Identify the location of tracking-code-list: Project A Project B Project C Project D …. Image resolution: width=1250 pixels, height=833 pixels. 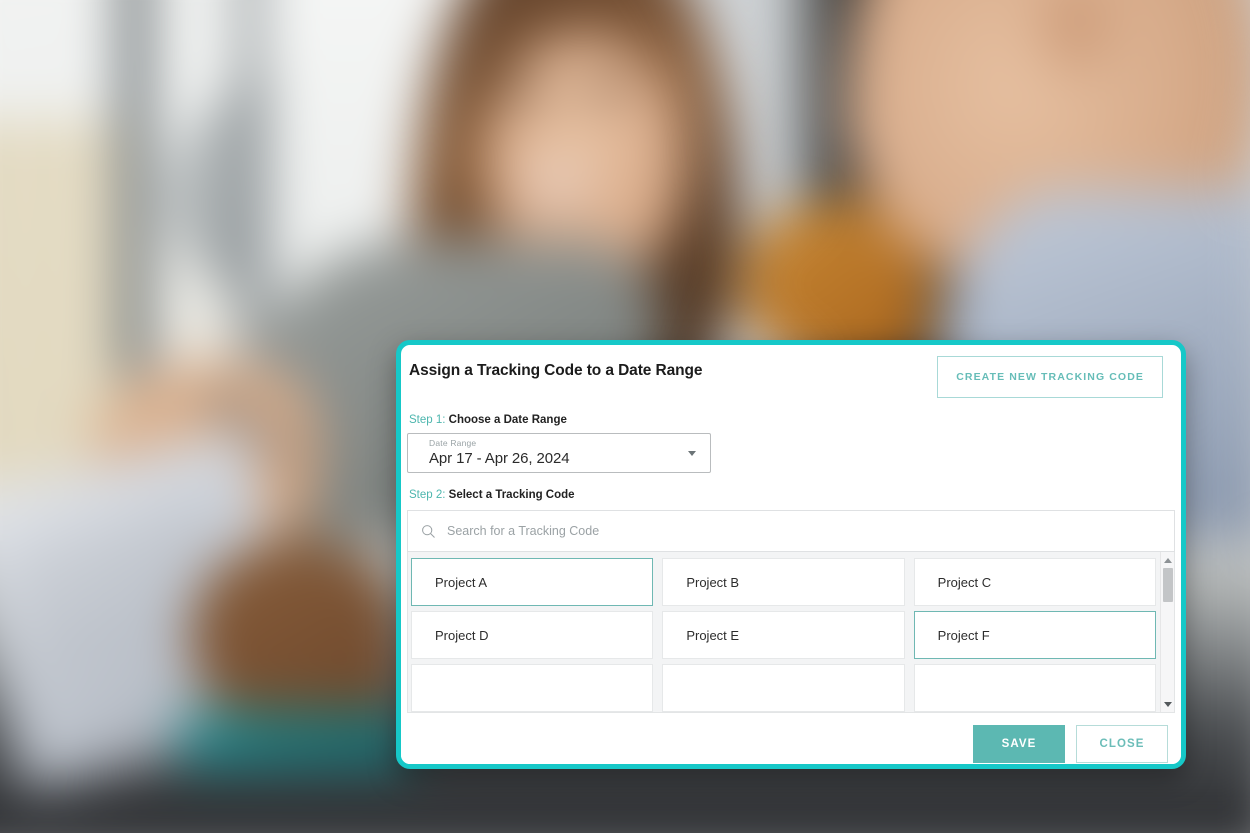
(791, 632).